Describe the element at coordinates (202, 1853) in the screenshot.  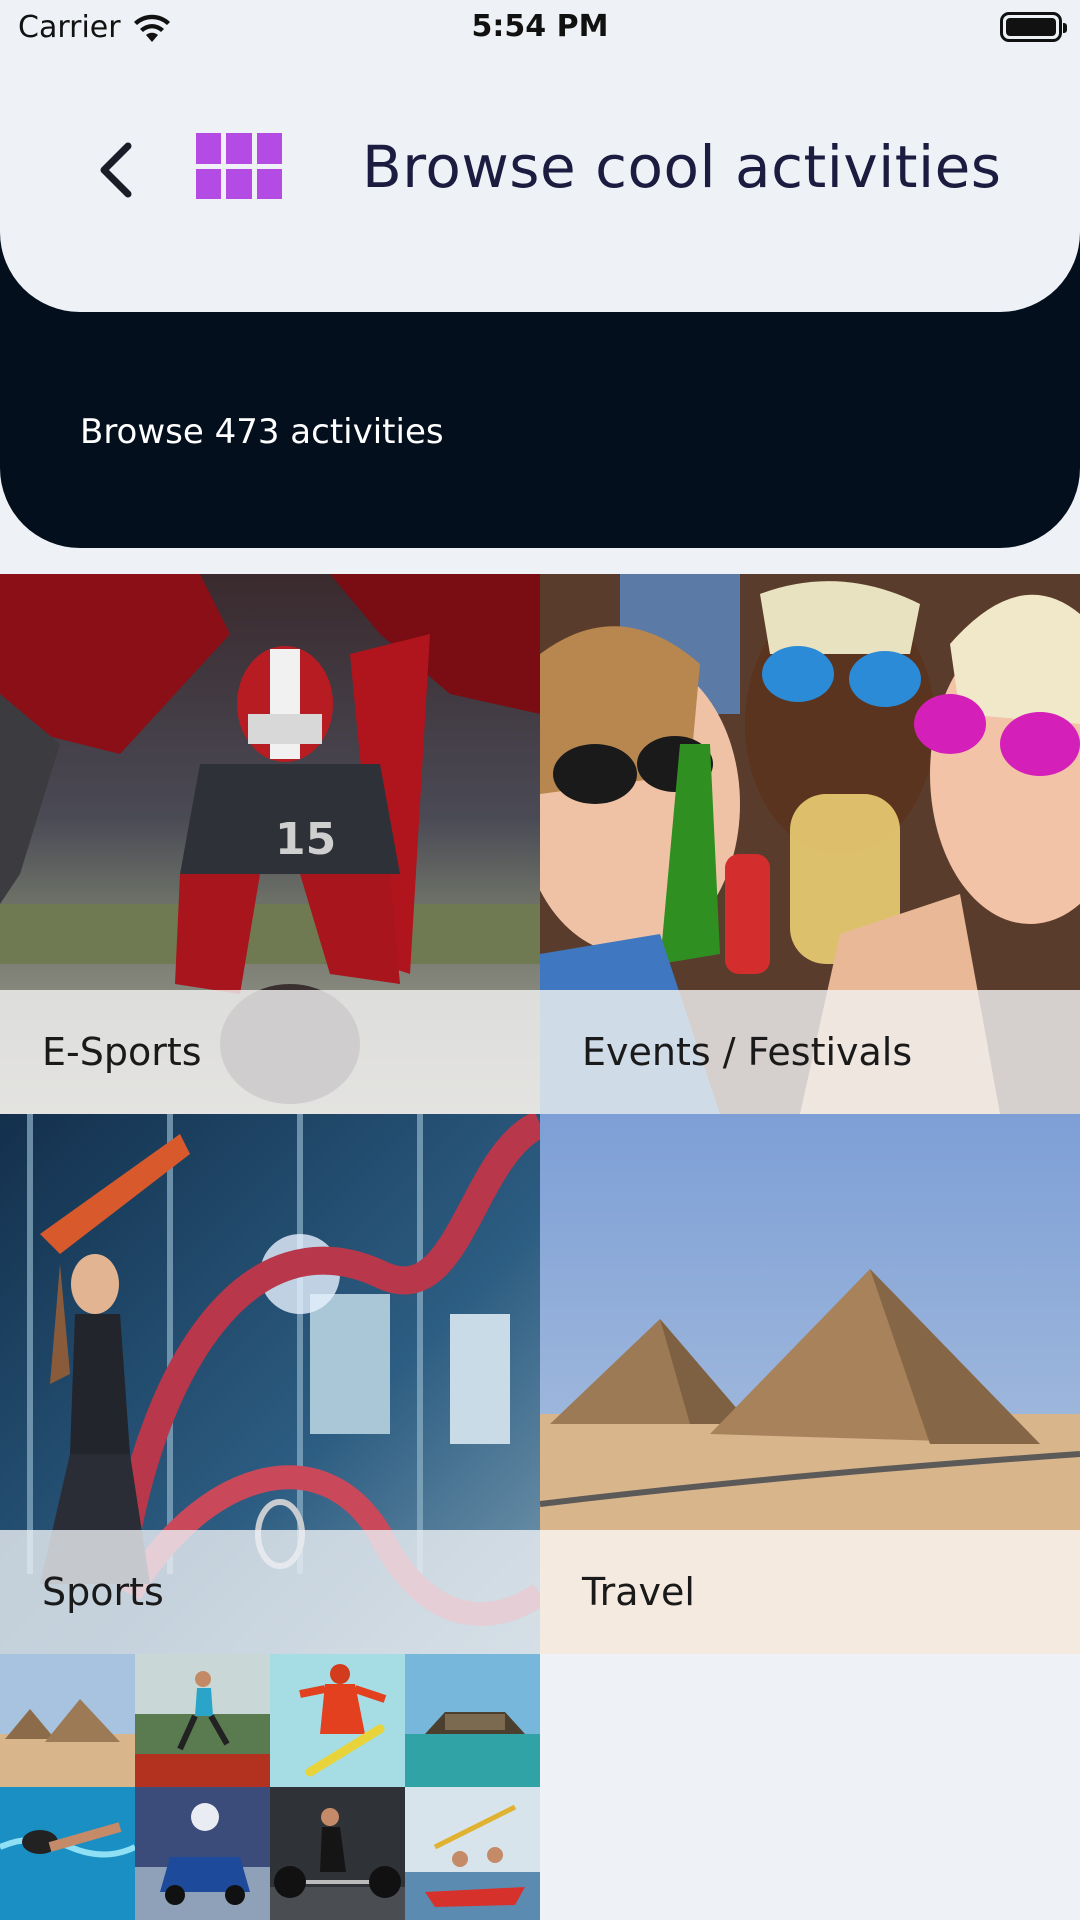
I see `mosaic-image-karting` at that location.